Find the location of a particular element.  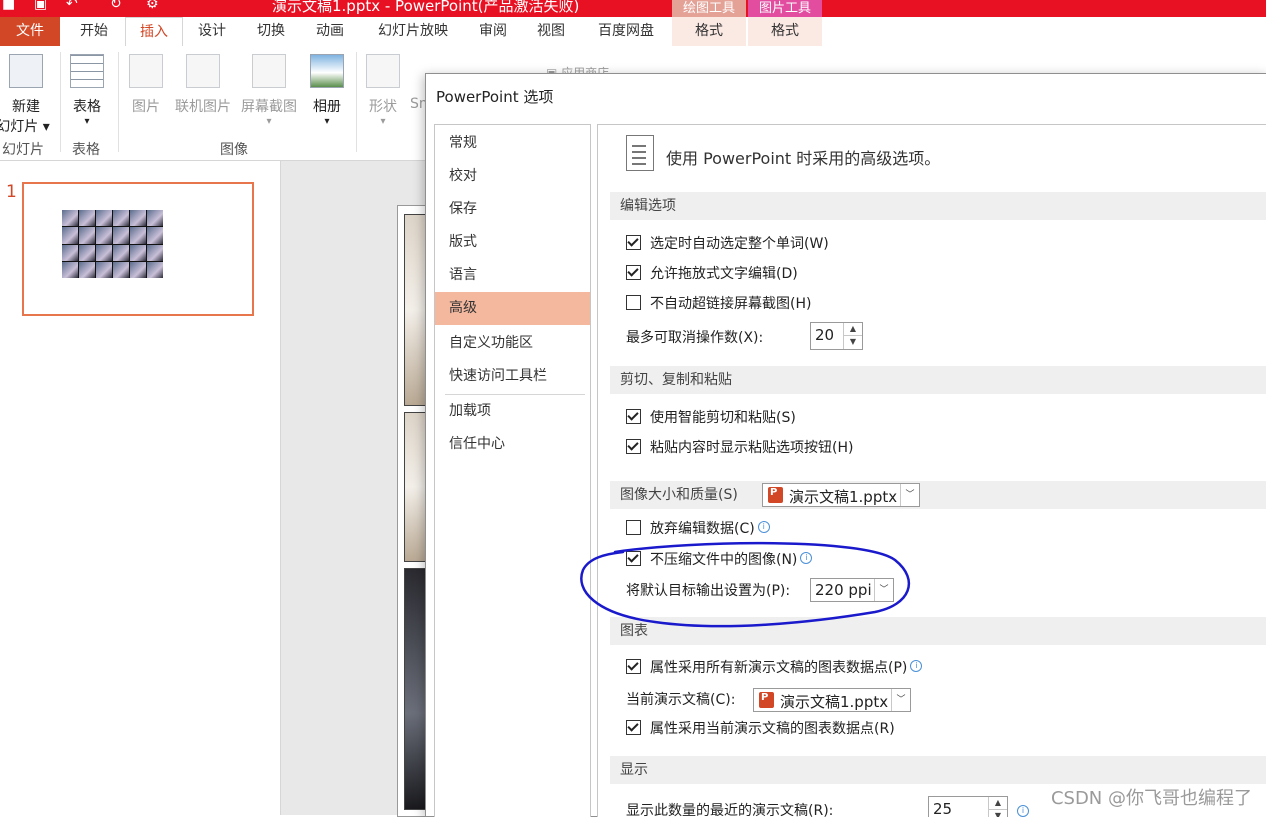

tab-home: 开始 is located at coordinates (94, 31).